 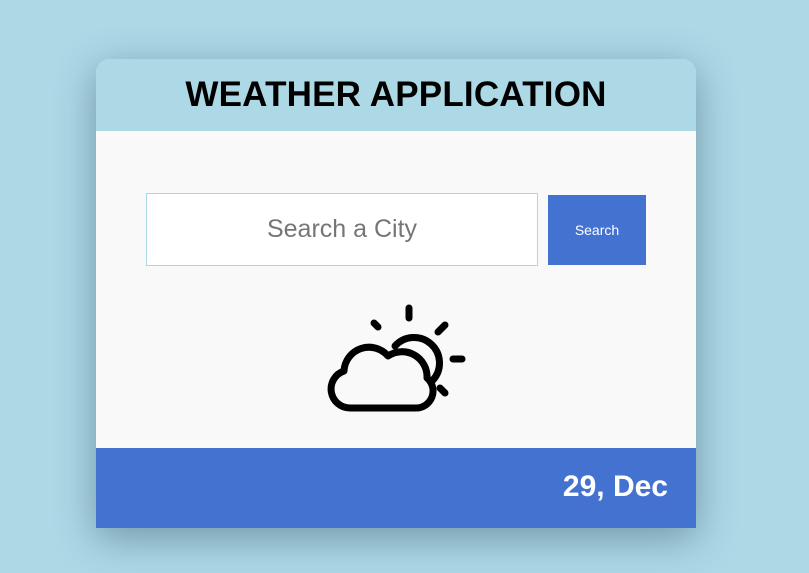 I want to click on date-bar: 29, Dec, so click(x=396, y=488).